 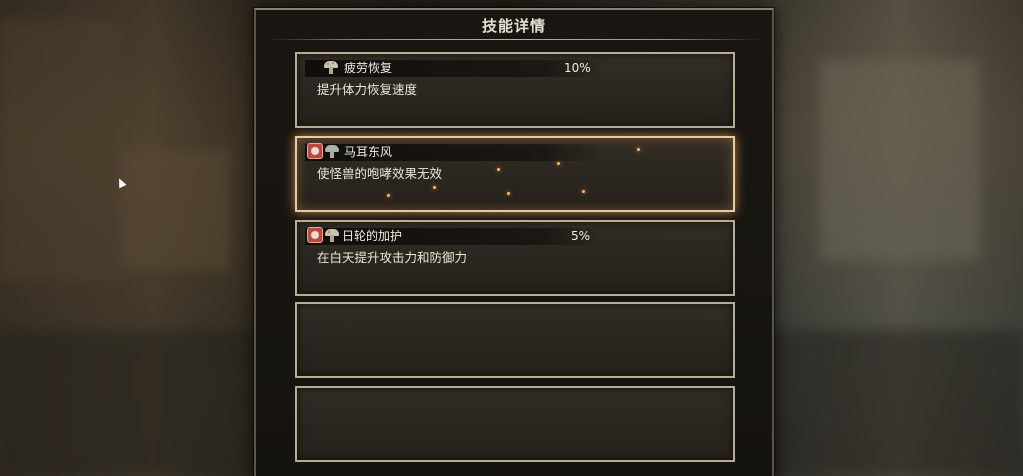 What do you see at coordinates (515, 340) in the screenshot?
I see `skill-slot-4-empty` at bounding box center [515, 340].